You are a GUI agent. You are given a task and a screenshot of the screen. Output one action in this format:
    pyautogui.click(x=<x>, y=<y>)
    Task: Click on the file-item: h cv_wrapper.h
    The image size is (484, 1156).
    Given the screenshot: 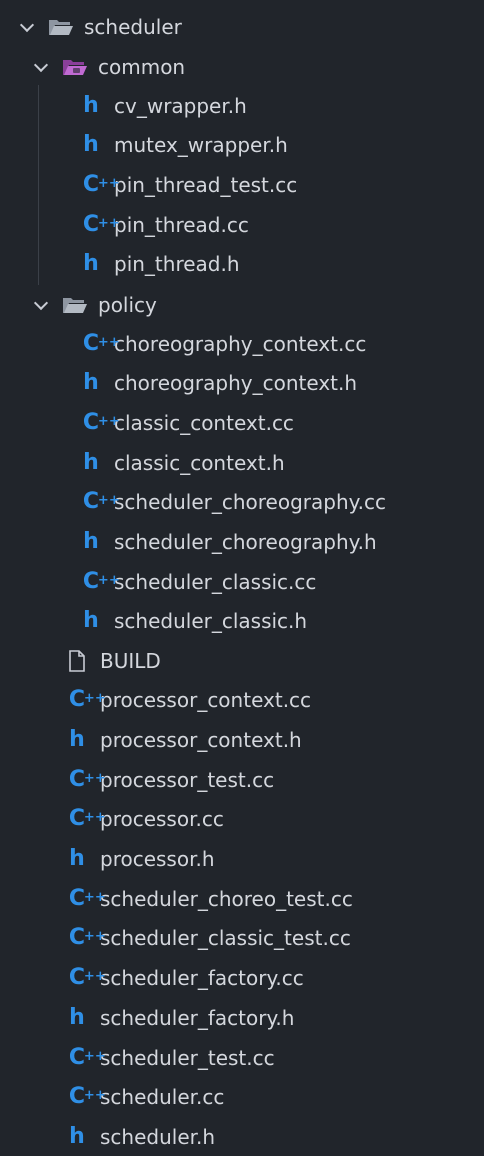 What is the action you would take?
    pyautogui.click(x=242, y=105)
    